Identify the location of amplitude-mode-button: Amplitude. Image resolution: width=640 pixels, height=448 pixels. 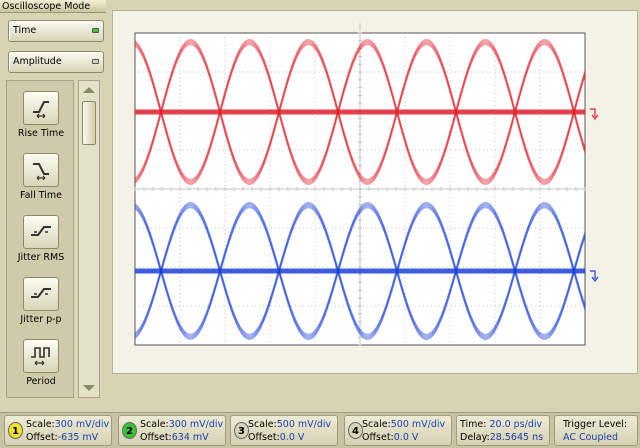
(56, 62).